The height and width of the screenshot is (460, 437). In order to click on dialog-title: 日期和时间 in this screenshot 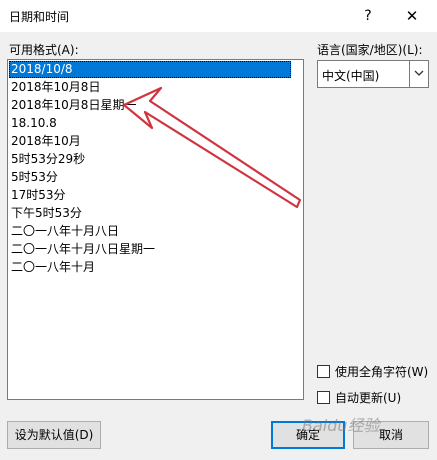, I will do `click(39, 17)`.